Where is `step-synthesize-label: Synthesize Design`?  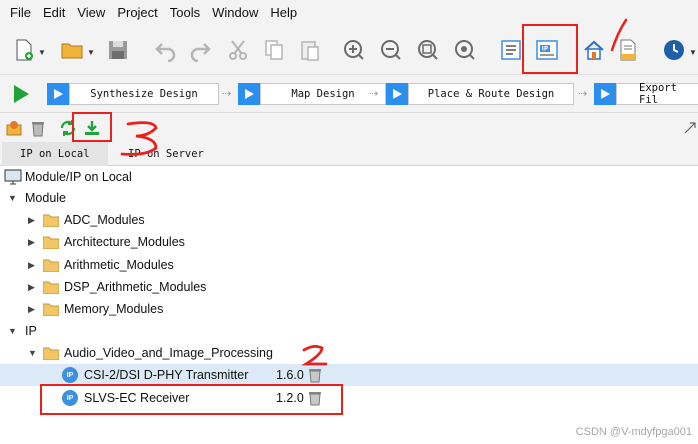 step-synthesize-label: Synthesize Design is located at coordinates (144, 94).